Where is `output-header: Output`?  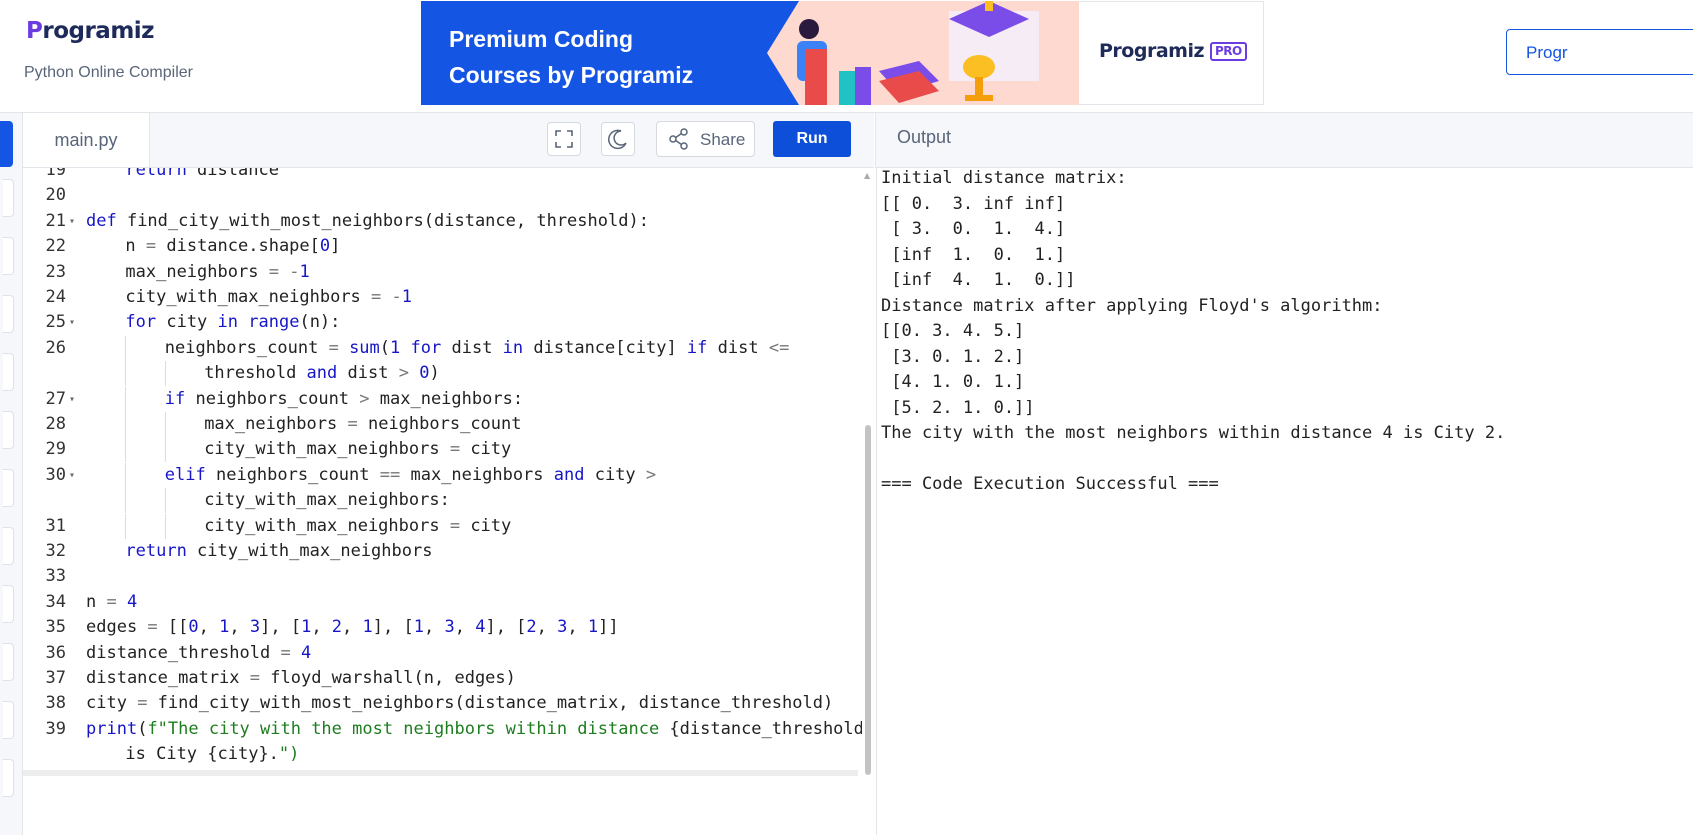 output-header: Output is located at coordinates (1284, 140).